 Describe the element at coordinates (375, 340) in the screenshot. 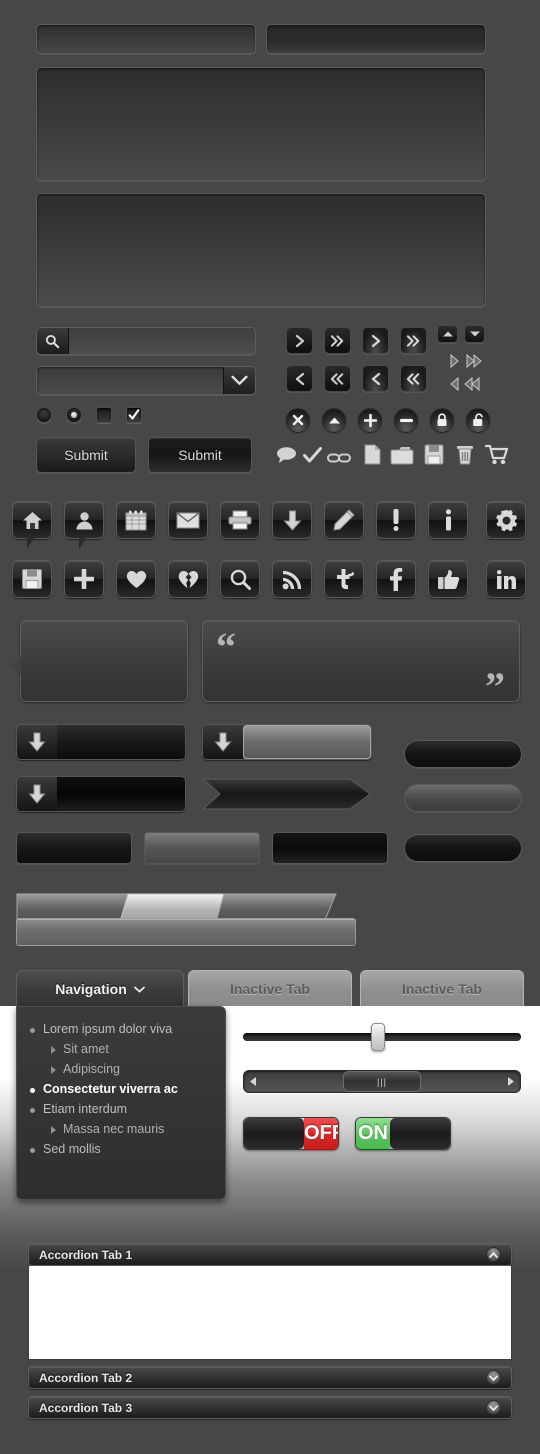

I see `pagination-next-button-alt` at that location.